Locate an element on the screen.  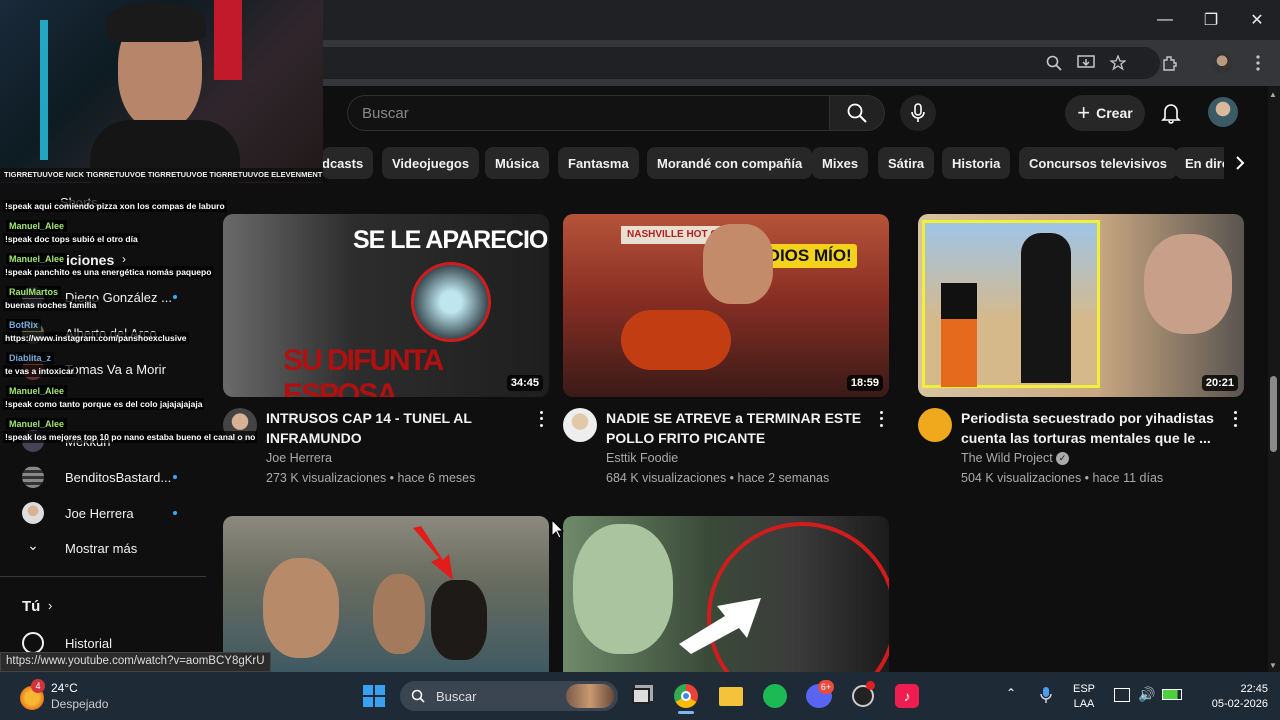
task-view-icon is located at coordinates (641, 696).